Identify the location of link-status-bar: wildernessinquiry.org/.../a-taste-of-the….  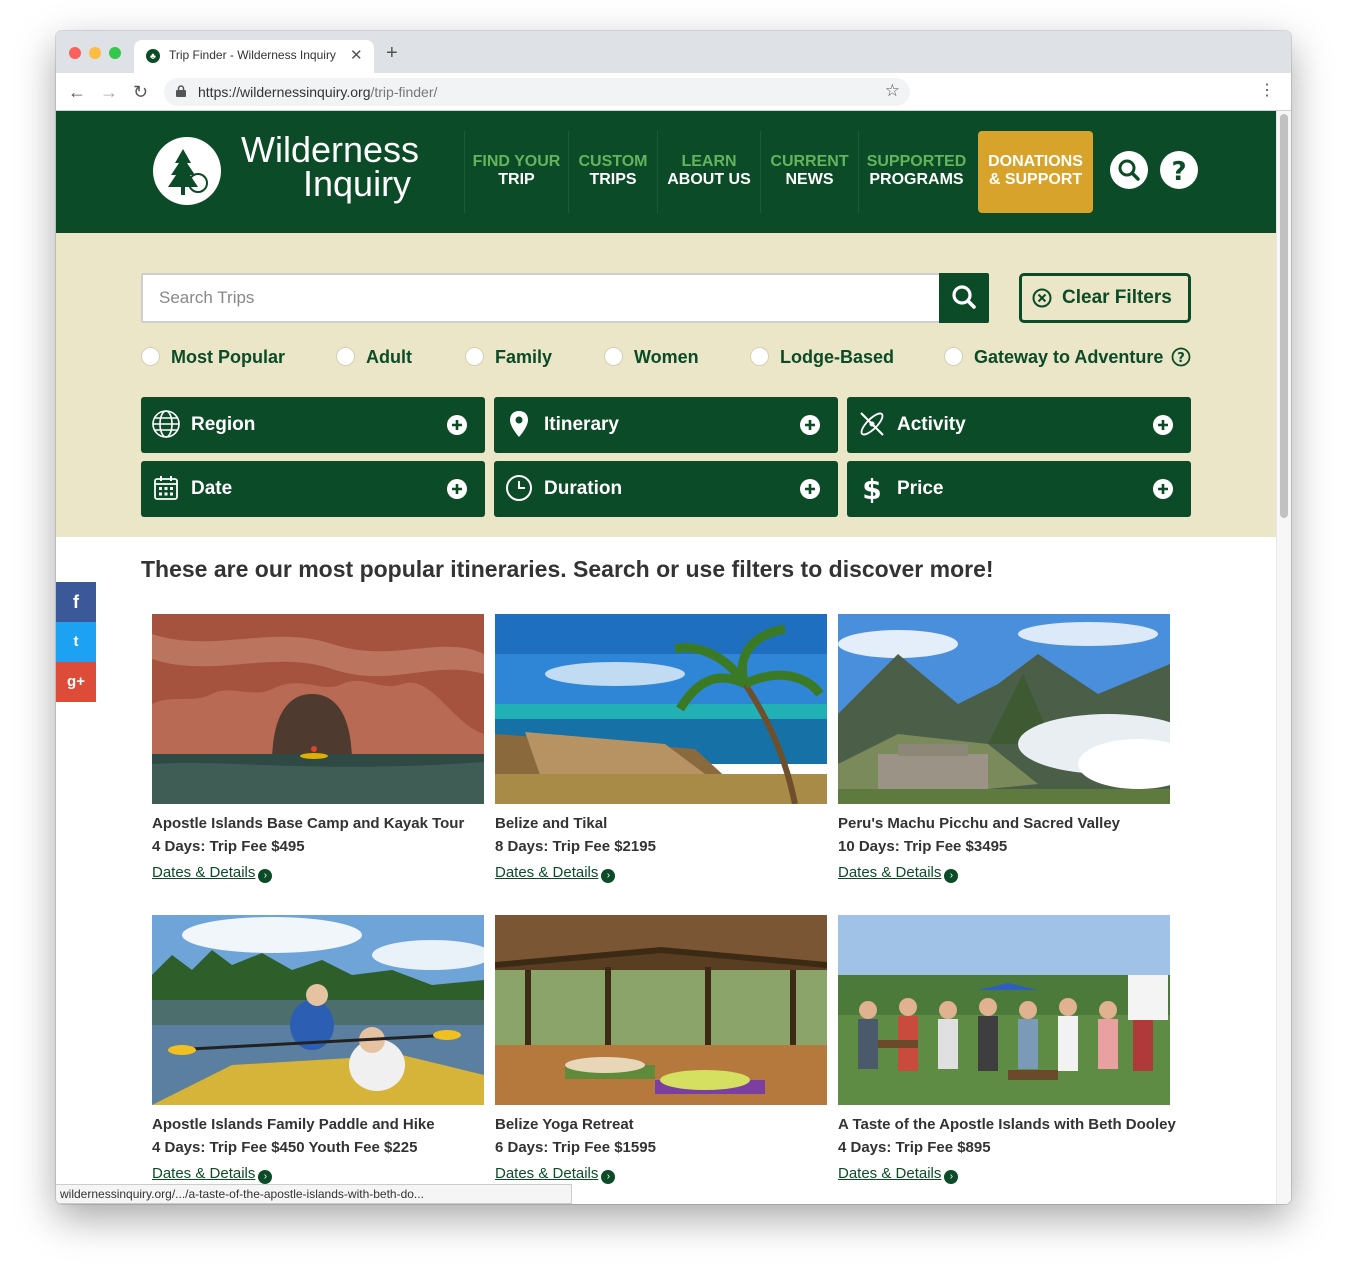
(314, 1194).